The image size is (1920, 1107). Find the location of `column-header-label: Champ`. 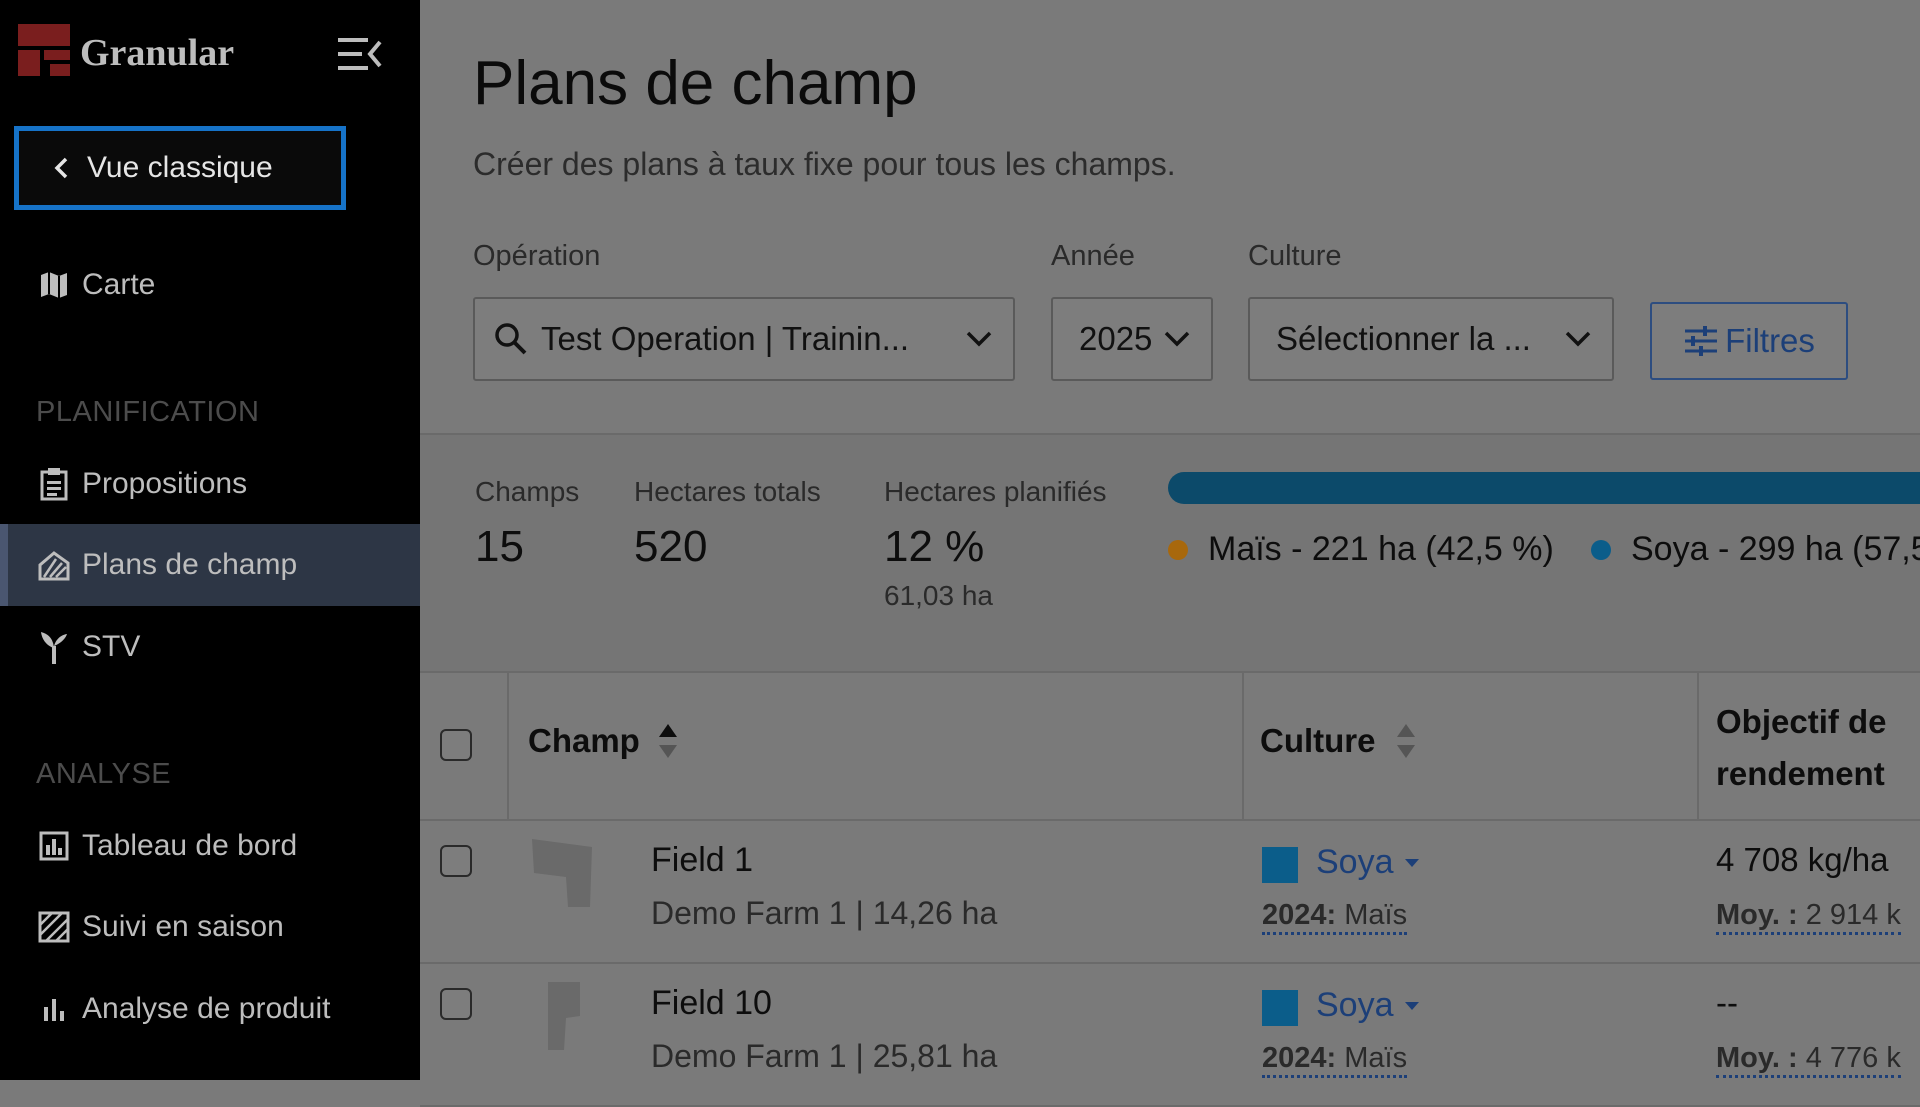

column-header-label: Champ is located at coordinates (584, 740).